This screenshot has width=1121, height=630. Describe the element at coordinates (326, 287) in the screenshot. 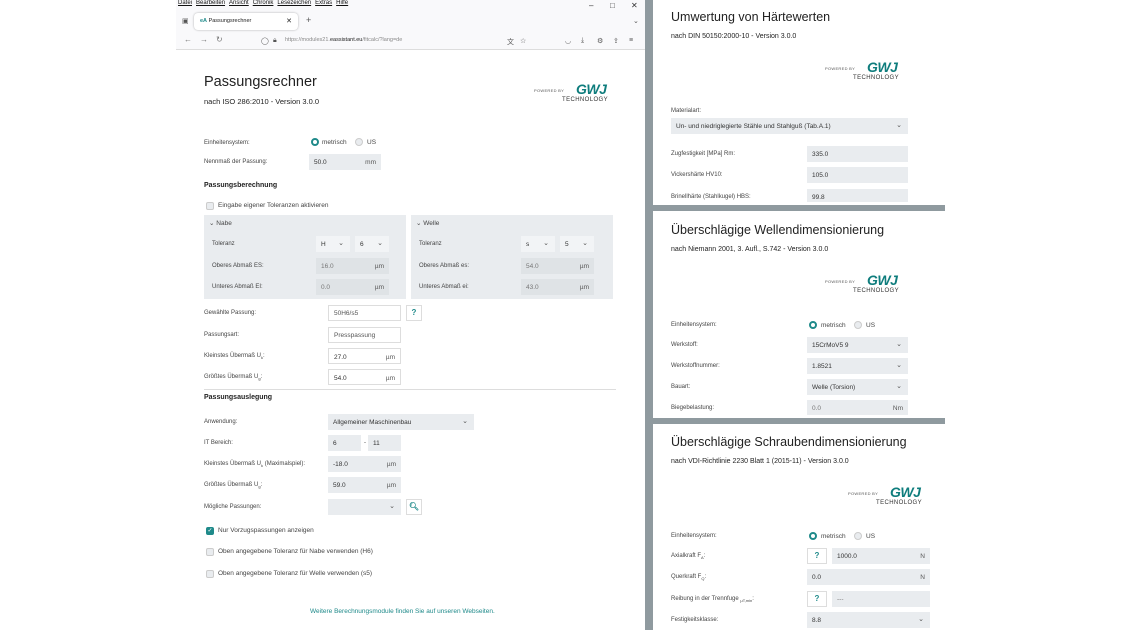

I see `hub-lower-dev-value: 0.0` at that location.